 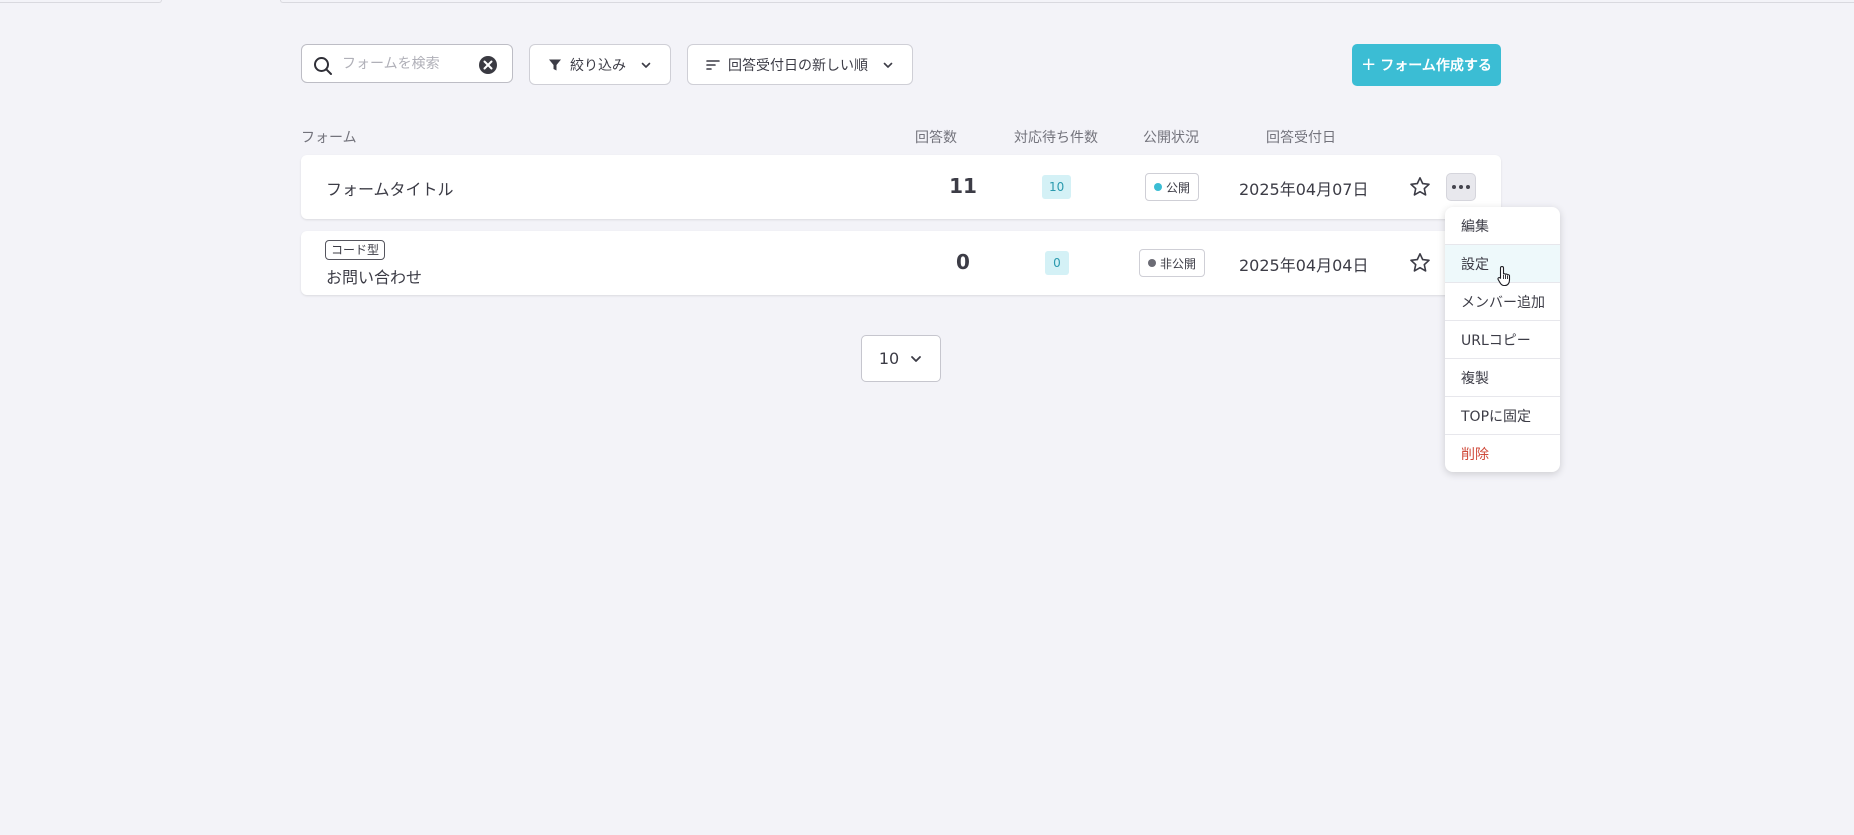 I want to click on menu-item-edit: 編集, so click(x=1502, y=226).